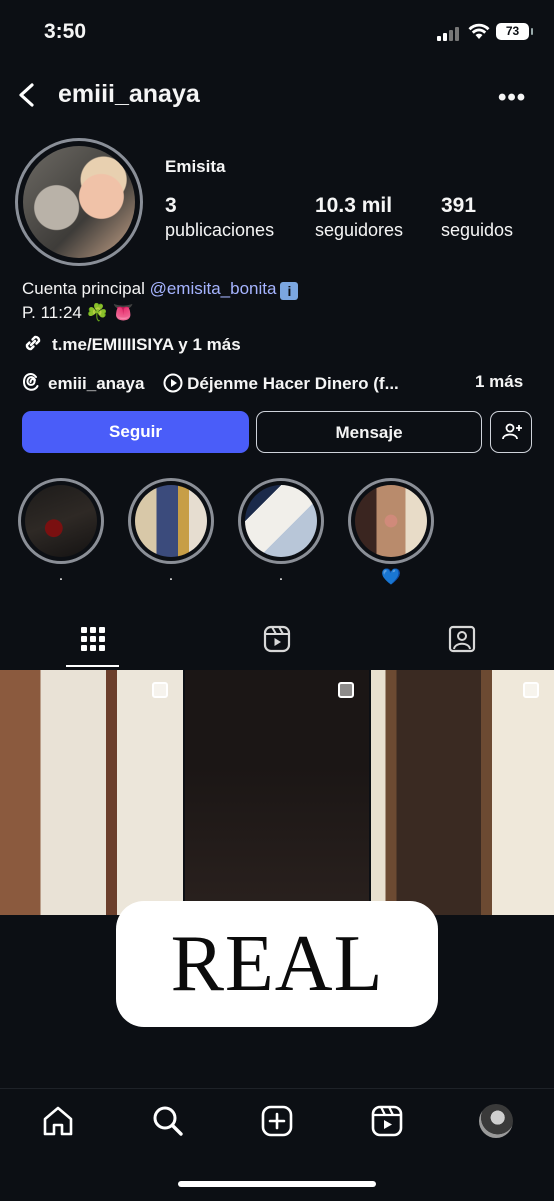 The height and width of the screenshot is (1201, 554). Describe the element at coordinates (391, 577) in the screenshot. I see `highlight-label-4: 💙` at that location.